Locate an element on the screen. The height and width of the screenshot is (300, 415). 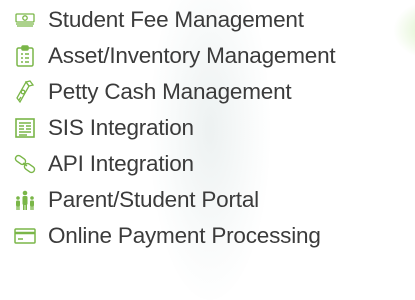
clipboard-icon is located at coordinates (25, 56).